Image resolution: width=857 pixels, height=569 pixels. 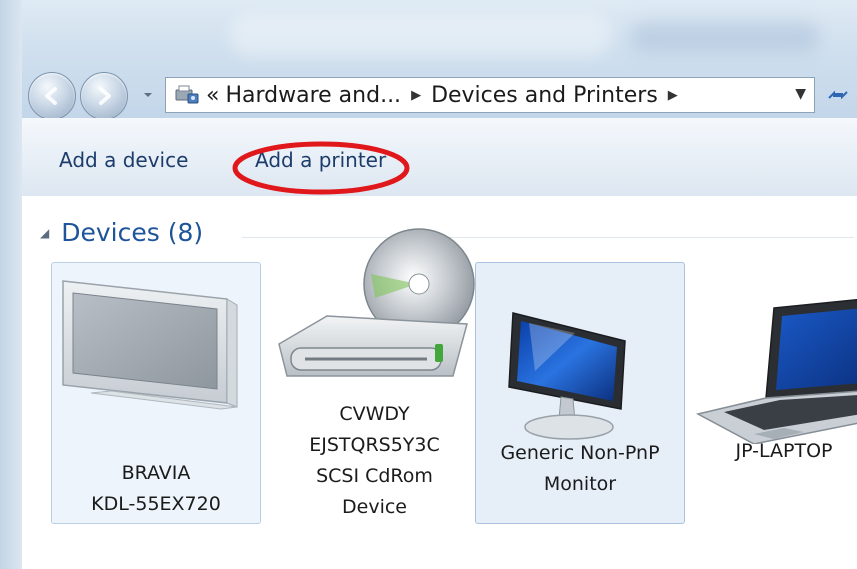 I want to click on device-item-bravia: BRAVIA KDL-55EX720, so click(x=156, y=393).